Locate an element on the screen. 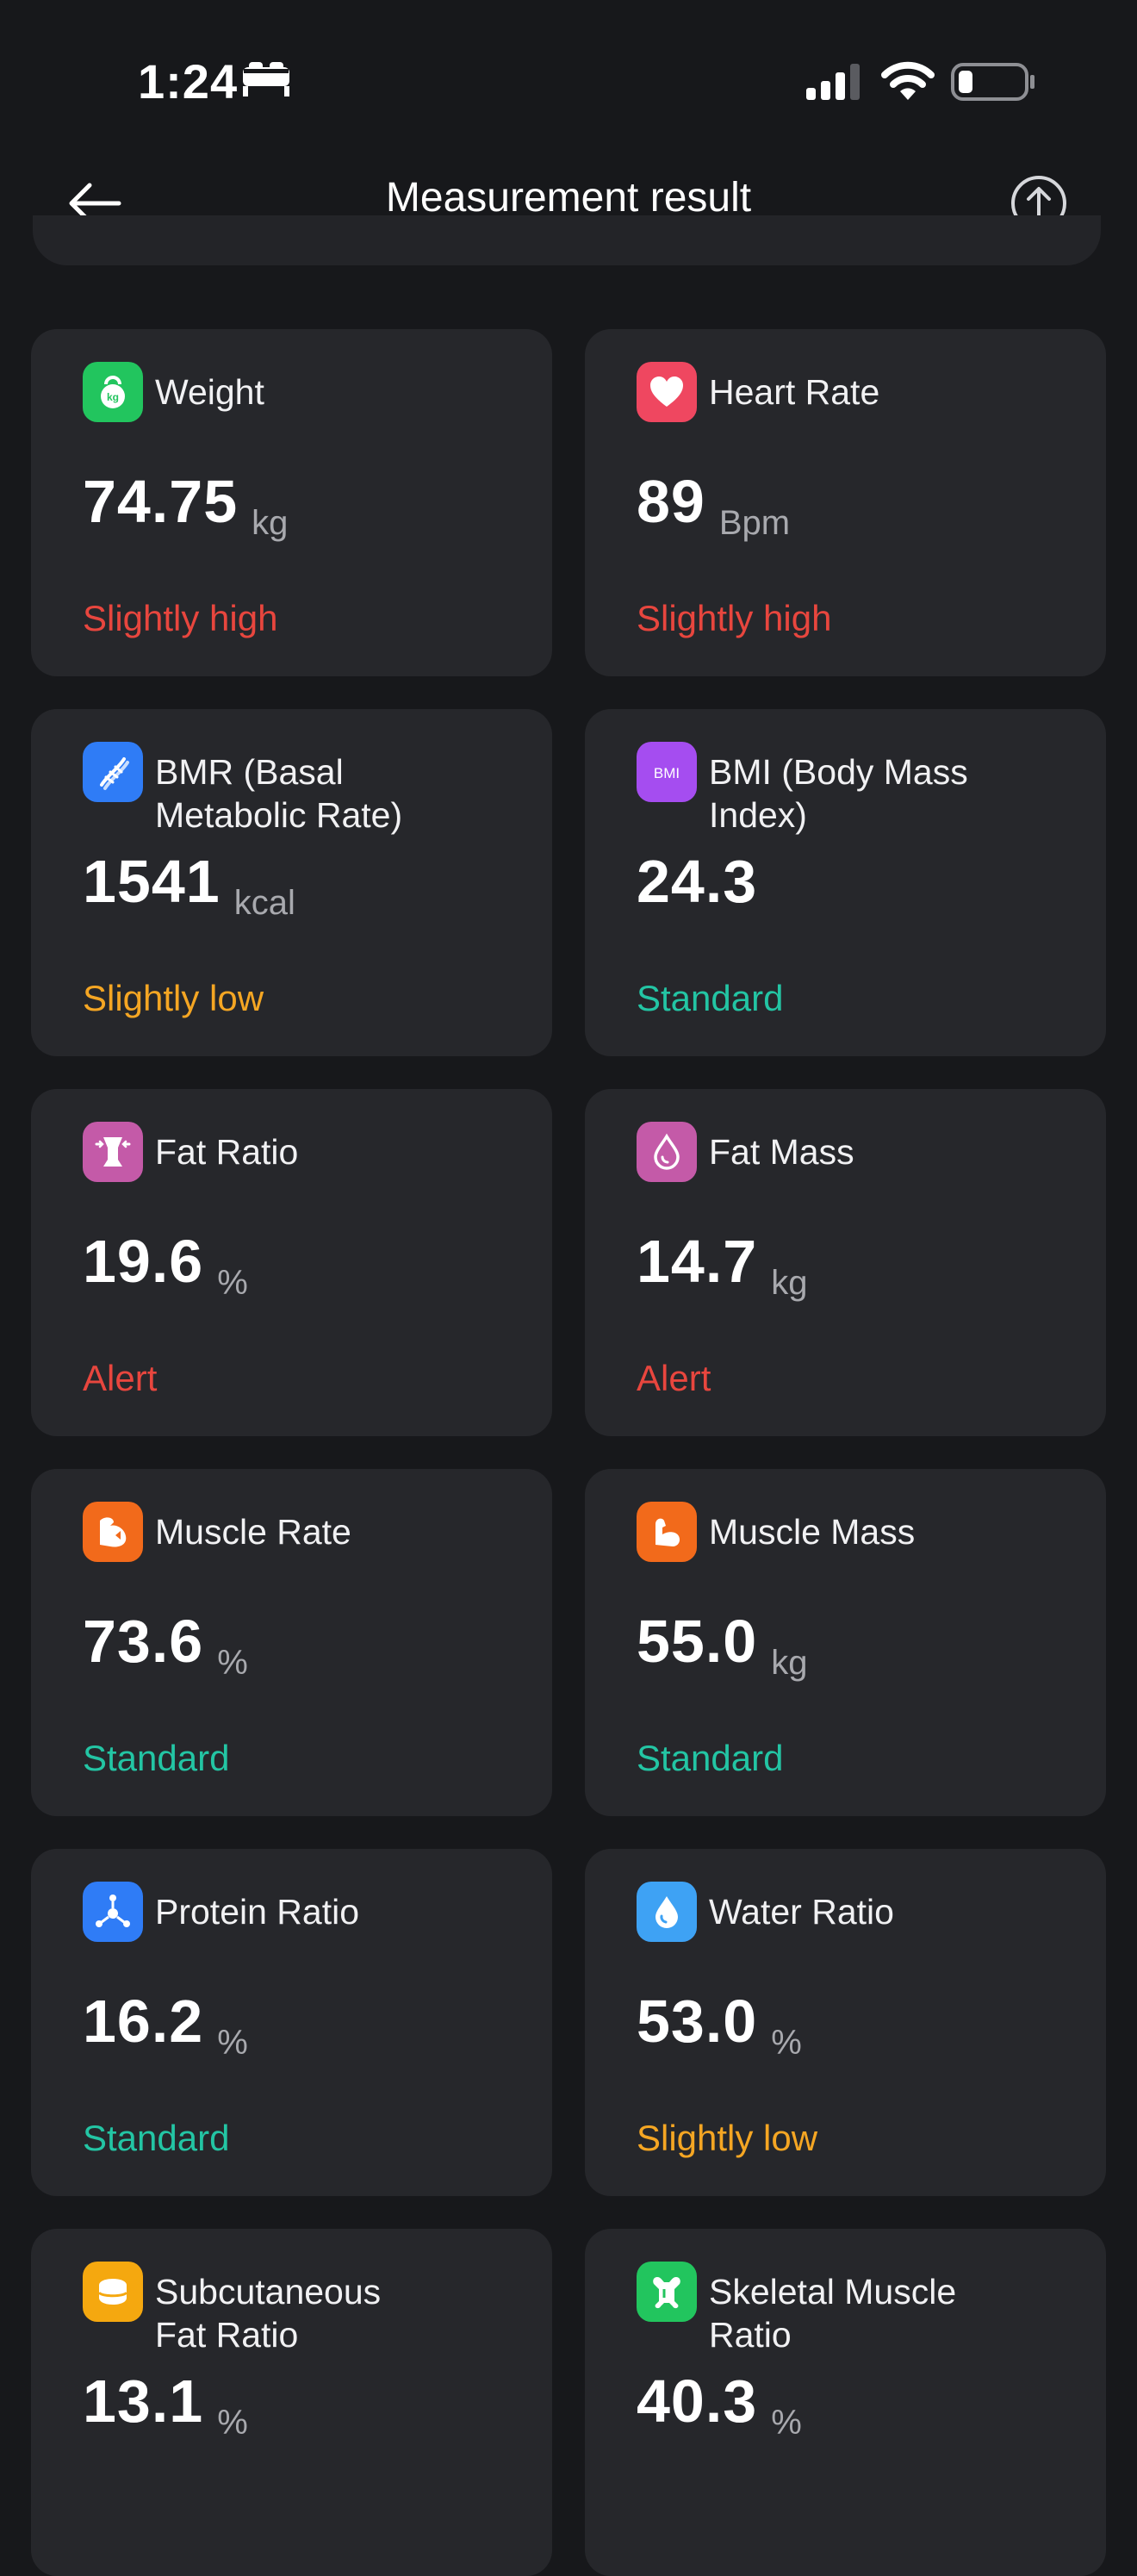  metric-value: 24.3 is located at coordinates (697, 882).